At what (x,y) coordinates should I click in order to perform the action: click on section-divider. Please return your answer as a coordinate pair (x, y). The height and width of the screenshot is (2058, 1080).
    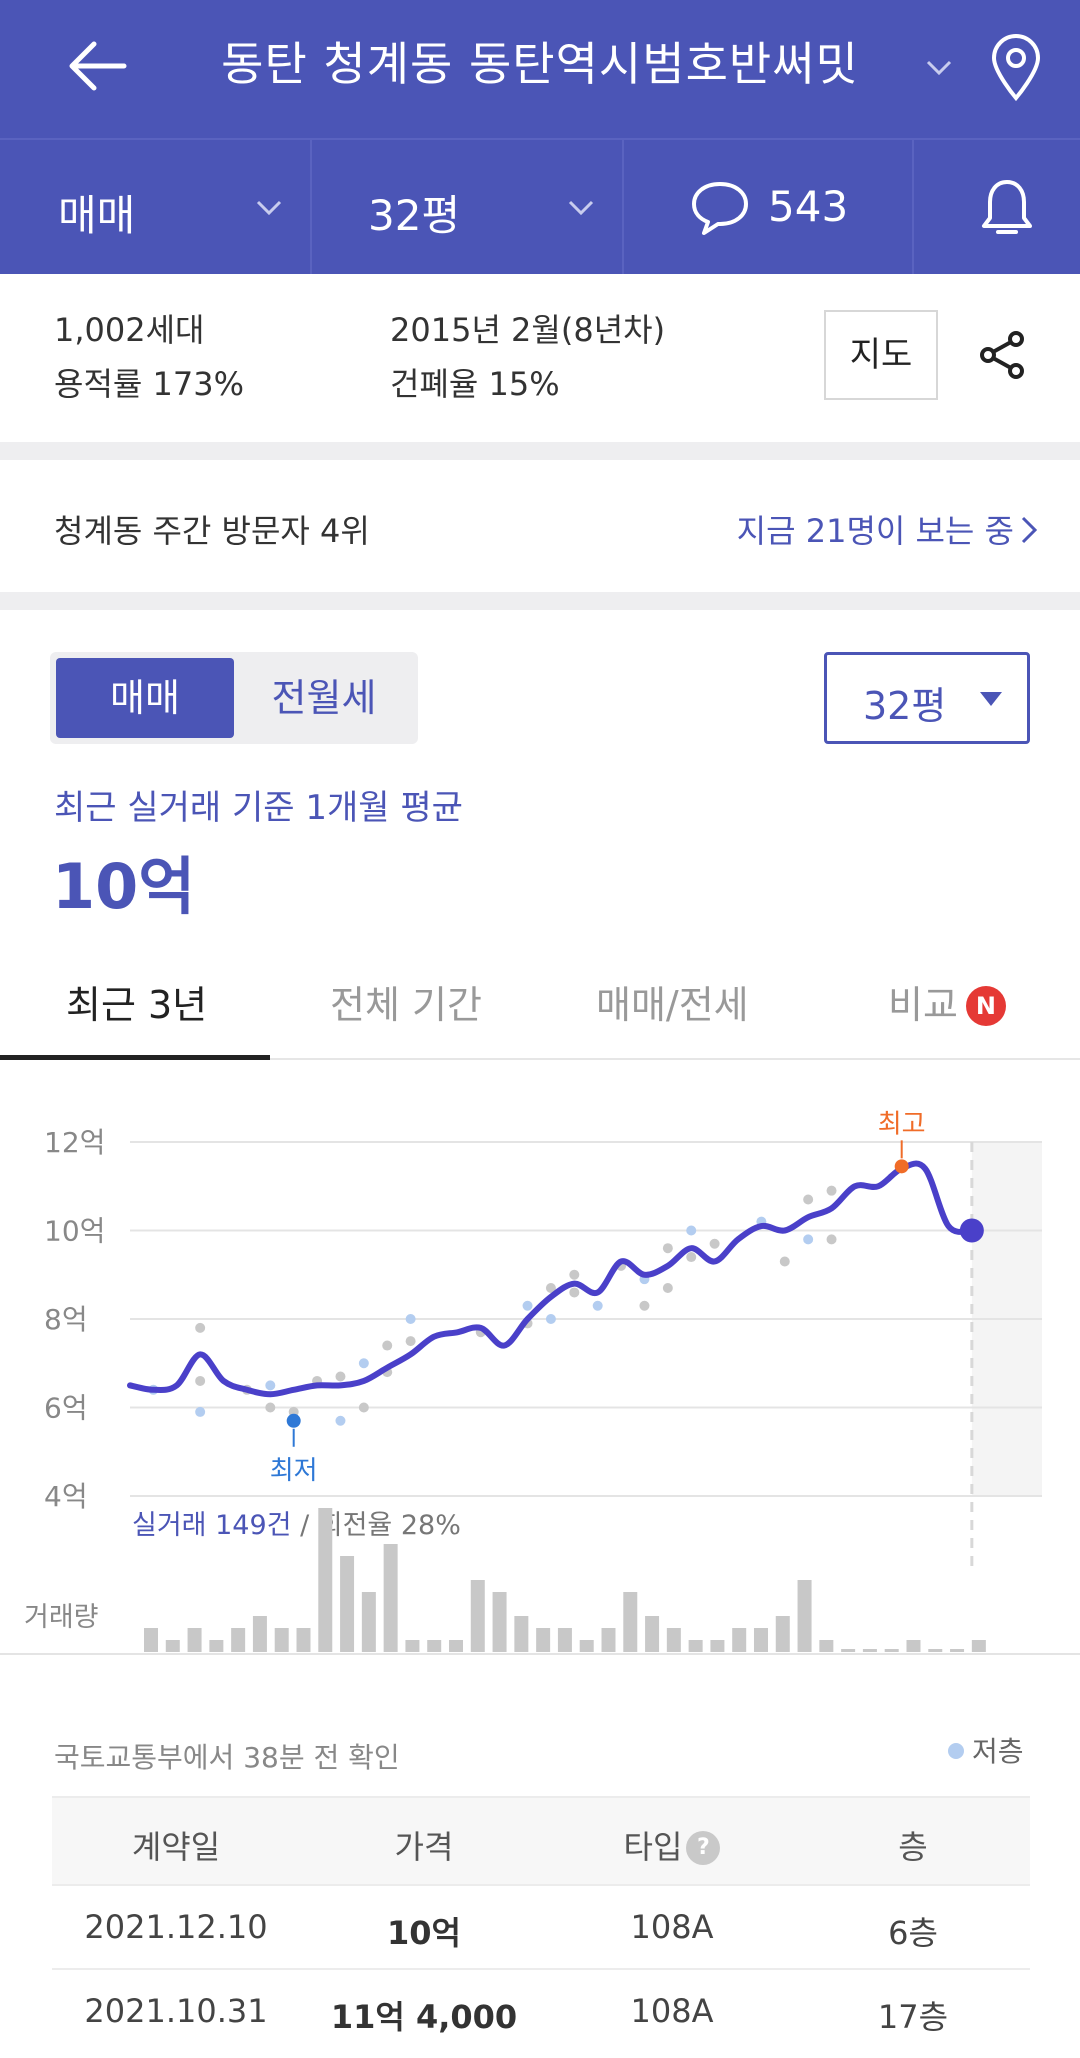
    Looking at the image, I should click on (540, 451).